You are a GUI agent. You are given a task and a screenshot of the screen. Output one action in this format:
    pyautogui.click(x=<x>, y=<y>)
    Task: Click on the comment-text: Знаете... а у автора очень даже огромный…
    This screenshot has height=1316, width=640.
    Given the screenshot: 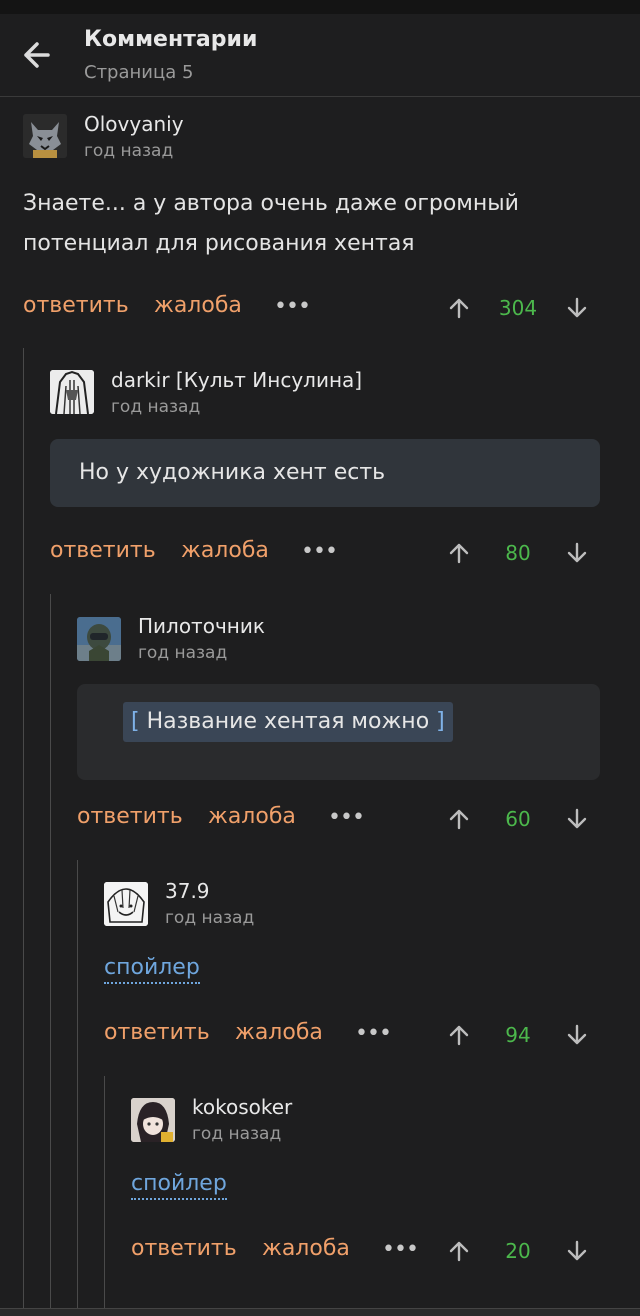 What is the action you would take?
    pyautogui.click(x=271, y=223)
    